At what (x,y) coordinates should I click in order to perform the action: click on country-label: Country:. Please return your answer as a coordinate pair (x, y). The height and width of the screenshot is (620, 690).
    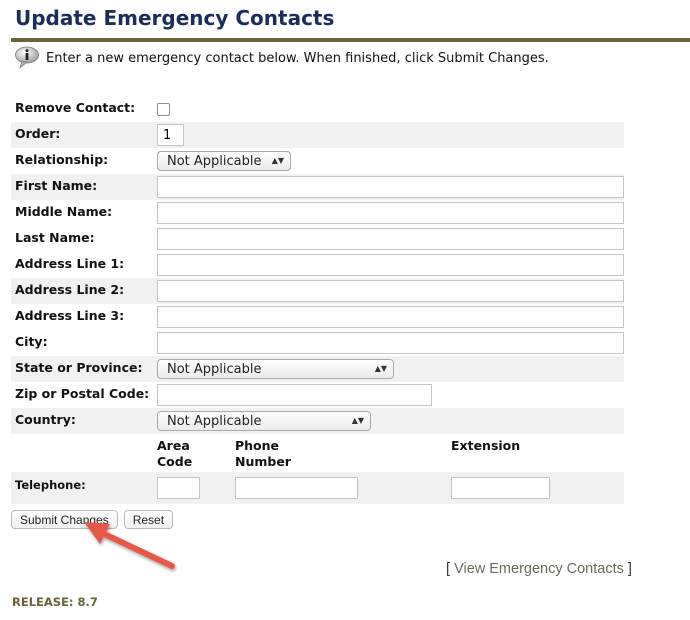
    Looking at the image, I should click on (83, 421).